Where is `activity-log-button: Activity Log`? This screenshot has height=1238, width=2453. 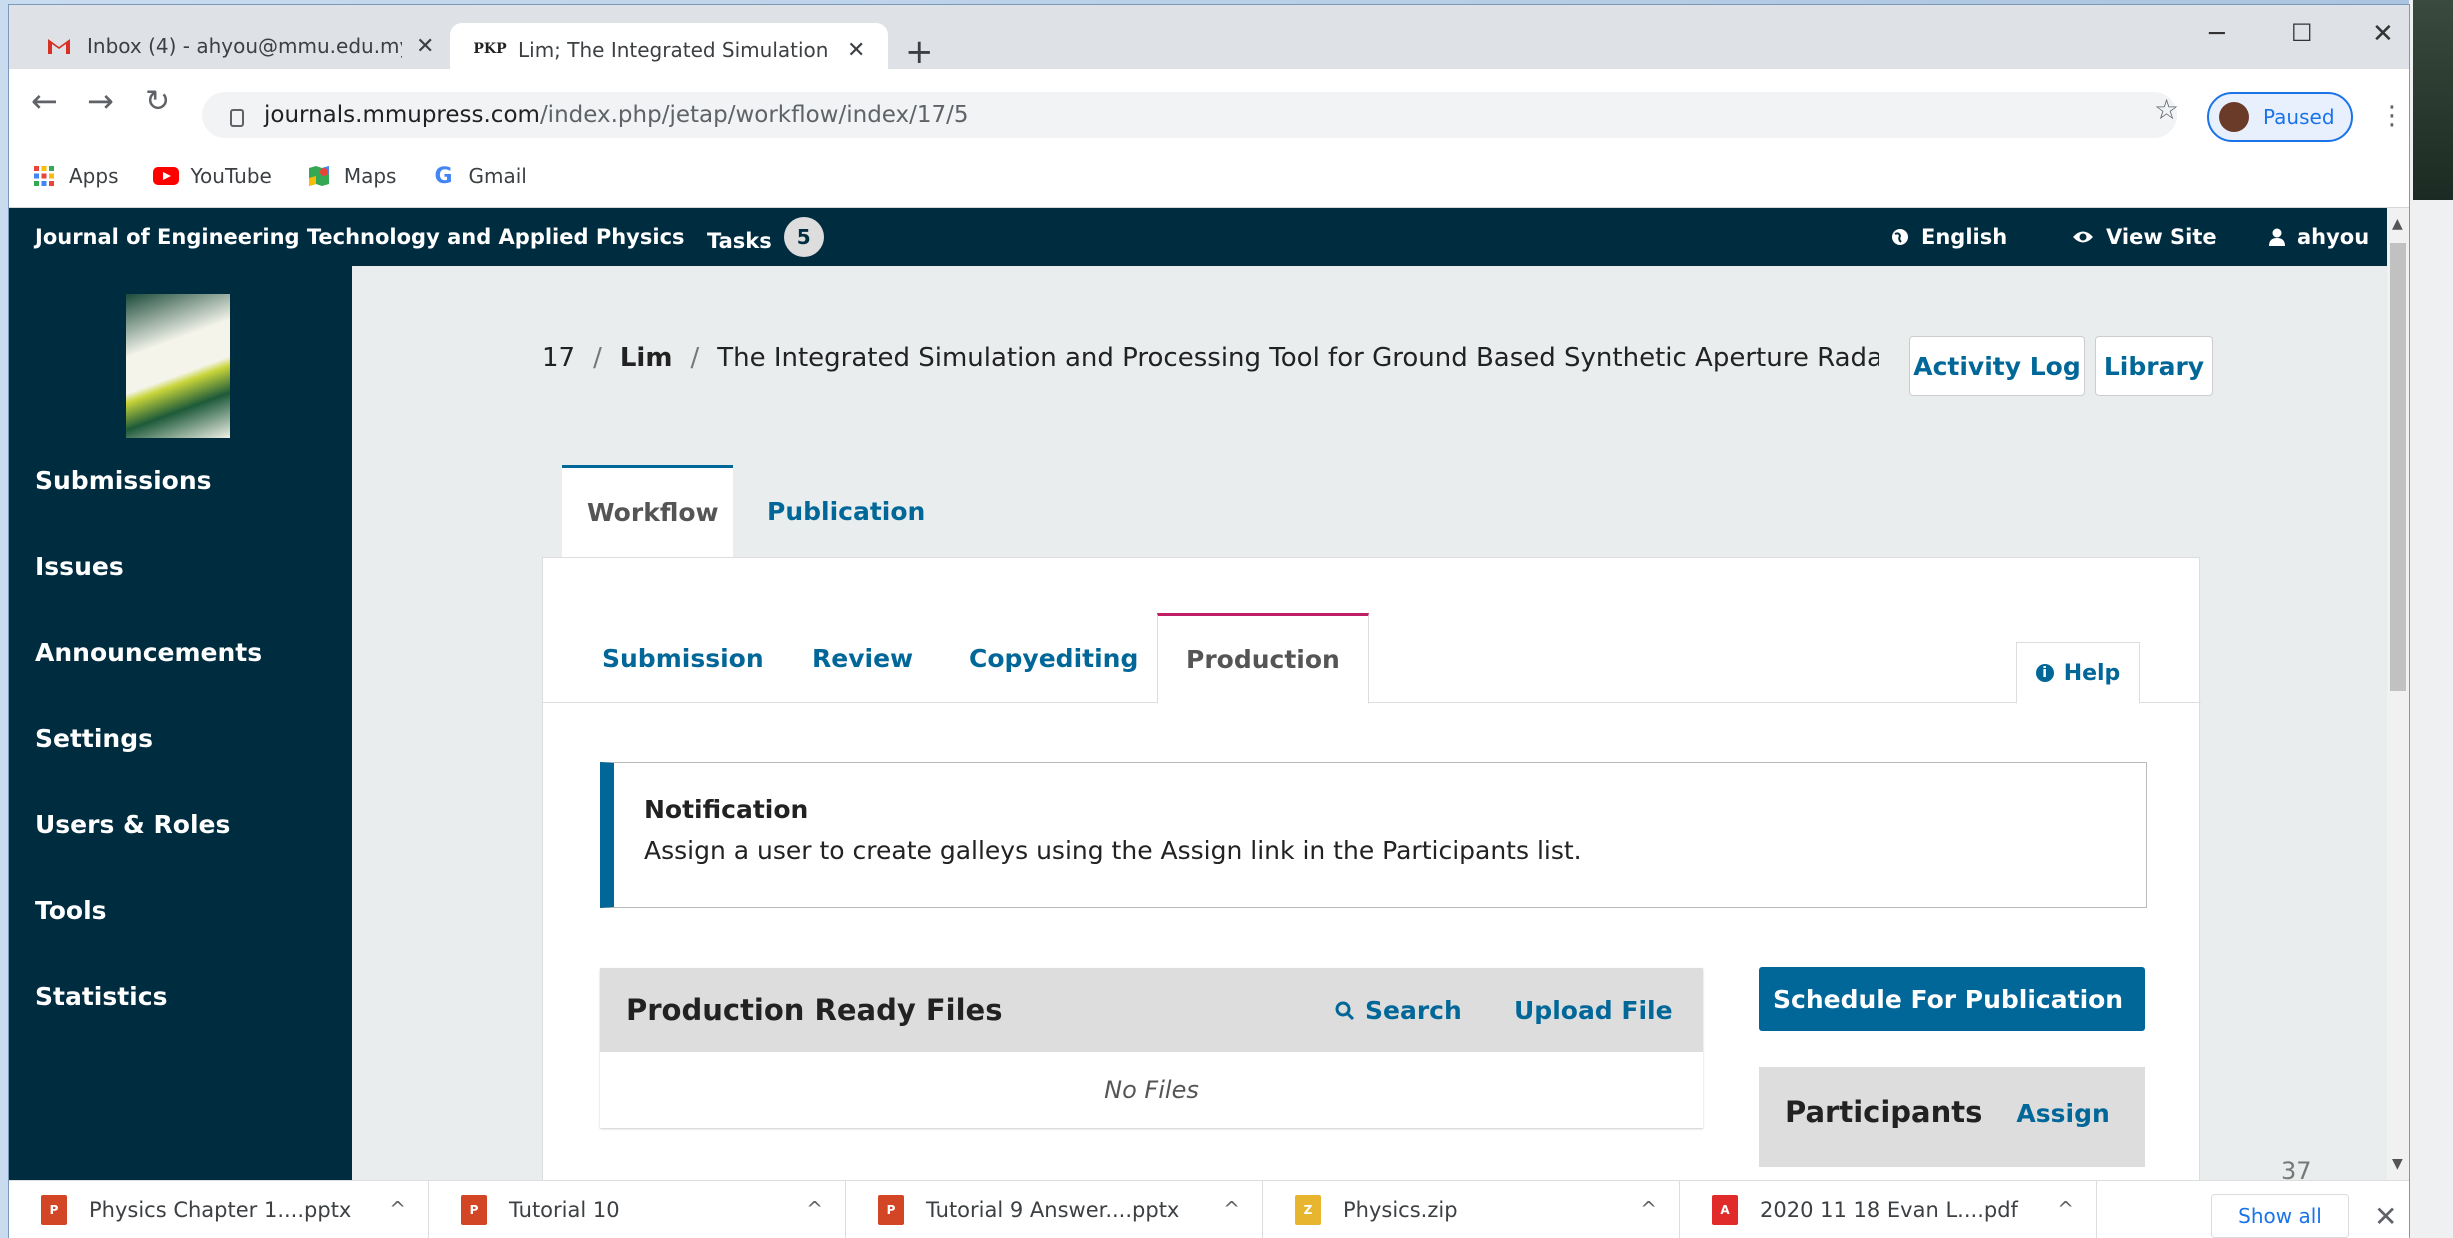
activity-log-button: Activity Log is located at coordinates (1997, 366).